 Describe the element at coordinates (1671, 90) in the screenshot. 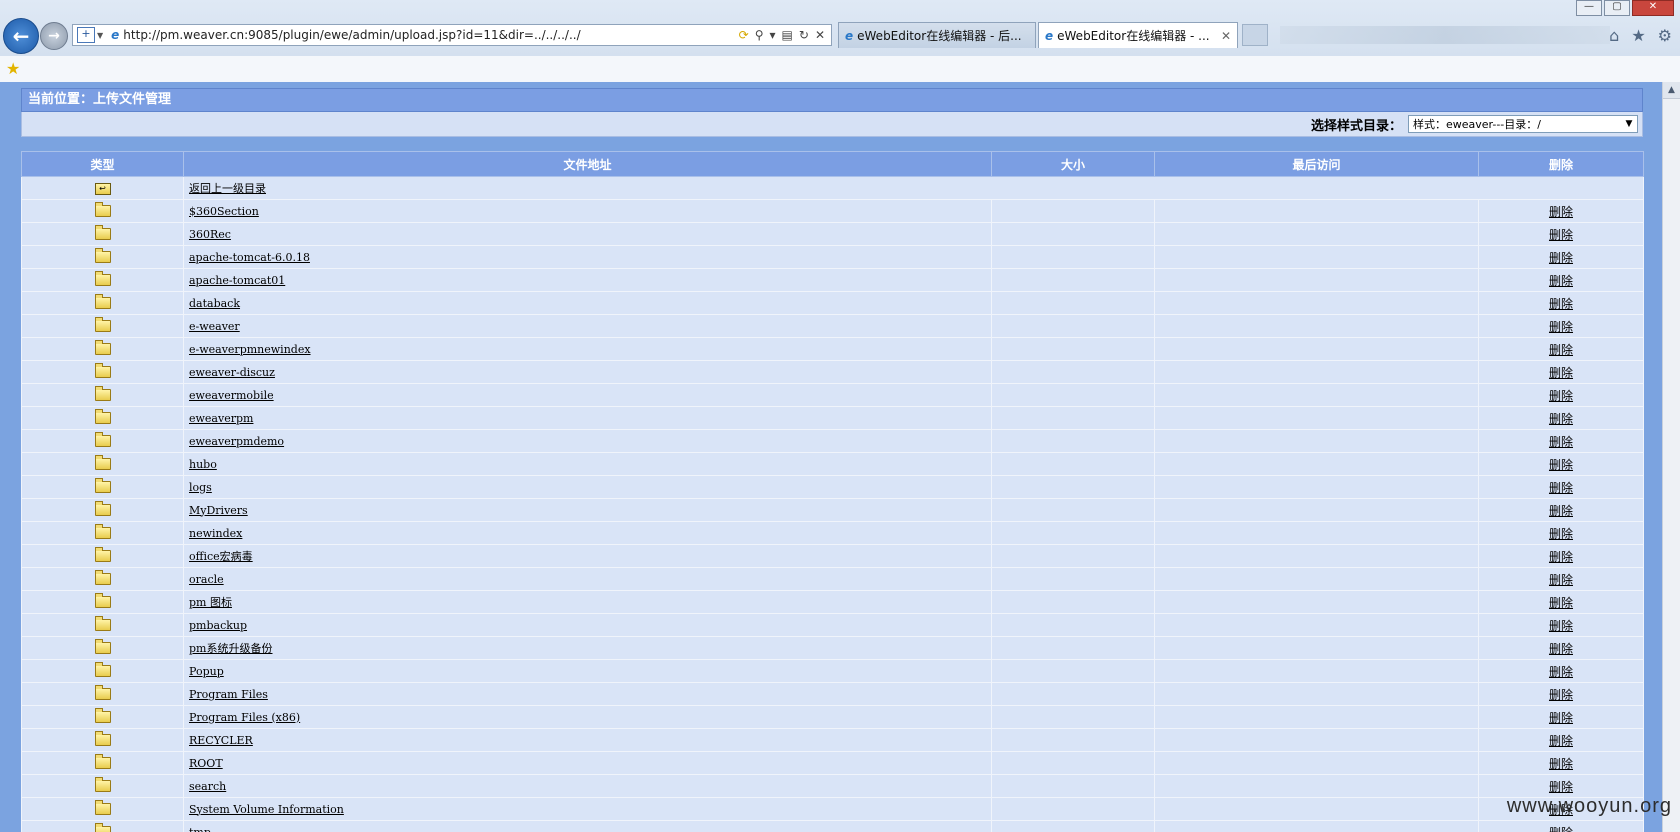

I see `scroll-up-icon: ▲` at that location.